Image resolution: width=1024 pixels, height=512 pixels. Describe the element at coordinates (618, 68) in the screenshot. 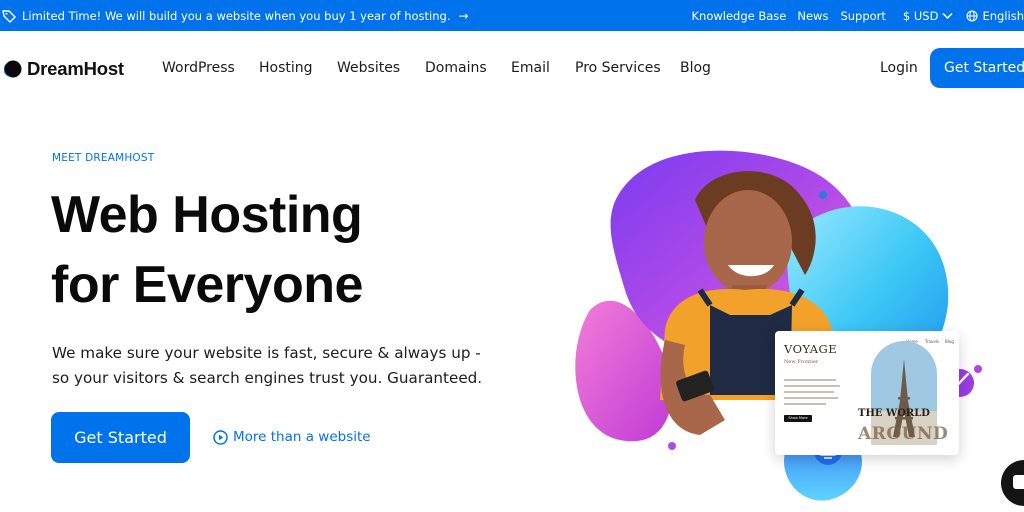

I see `nav-item-pro-services: Pro Services` at that location.